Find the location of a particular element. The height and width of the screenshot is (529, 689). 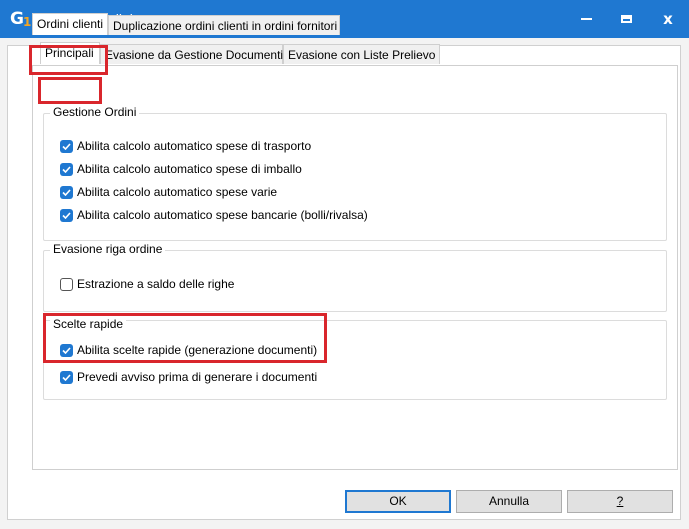

window-maximize-icon is located at coordinates (626, 19).